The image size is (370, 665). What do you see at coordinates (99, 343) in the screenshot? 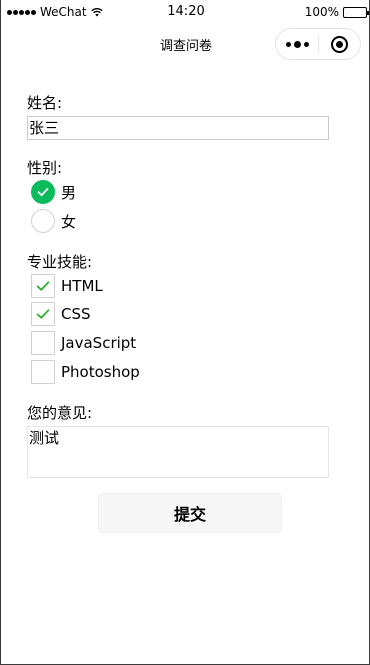
I see `skill-option-label: JavaScript` at bounding box center [99, 343].